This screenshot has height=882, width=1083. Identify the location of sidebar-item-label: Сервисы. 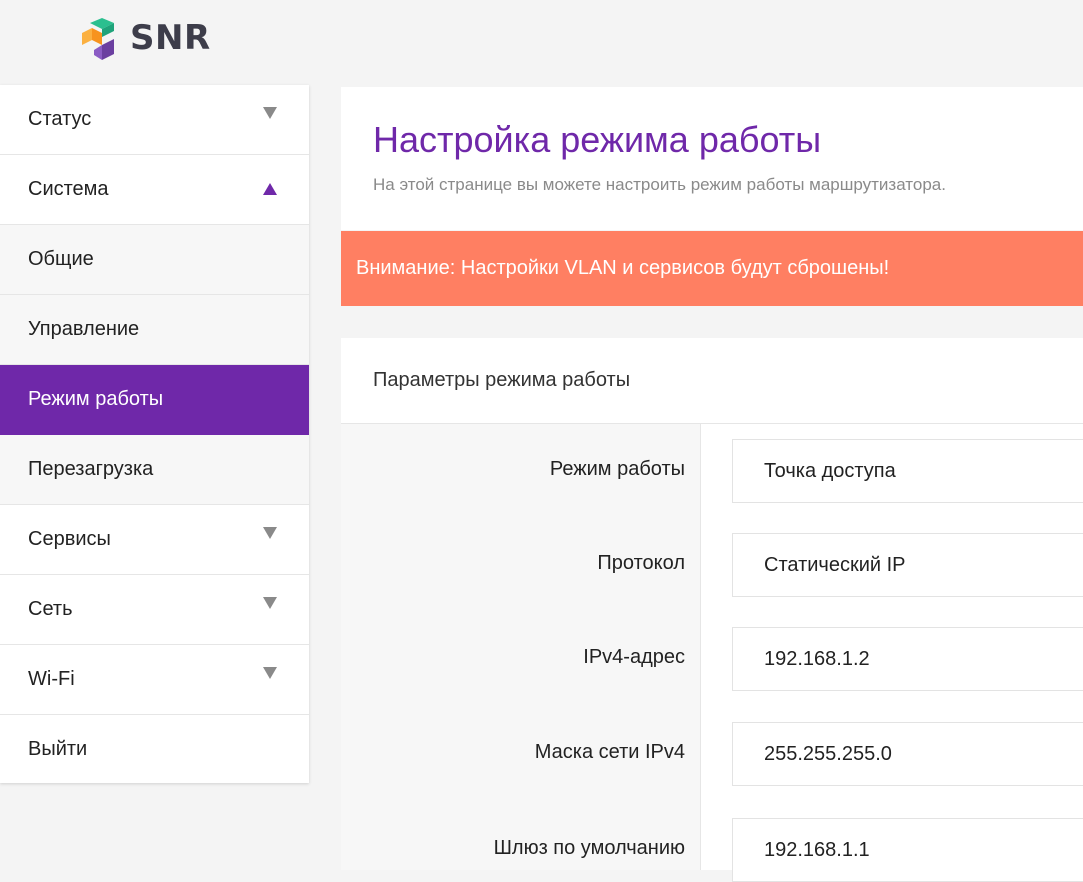
(69, 539).